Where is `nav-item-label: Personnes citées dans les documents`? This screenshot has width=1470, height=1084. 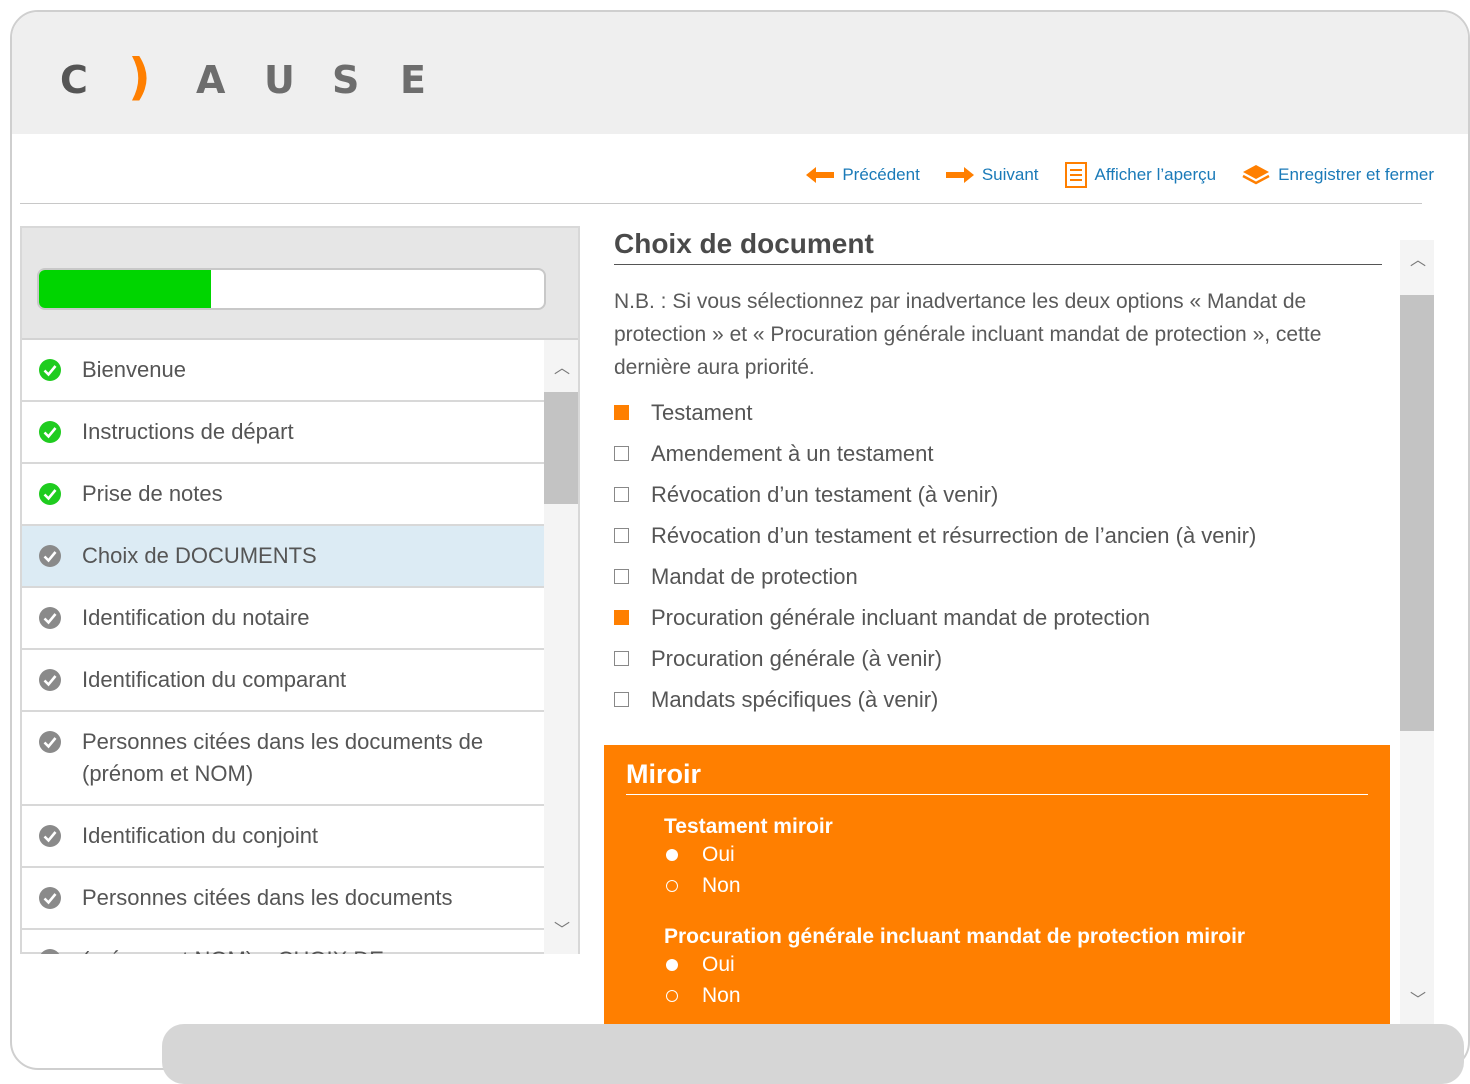 nav-item-label: Personnes citées dans les documents is located at coordinates (267, 897).